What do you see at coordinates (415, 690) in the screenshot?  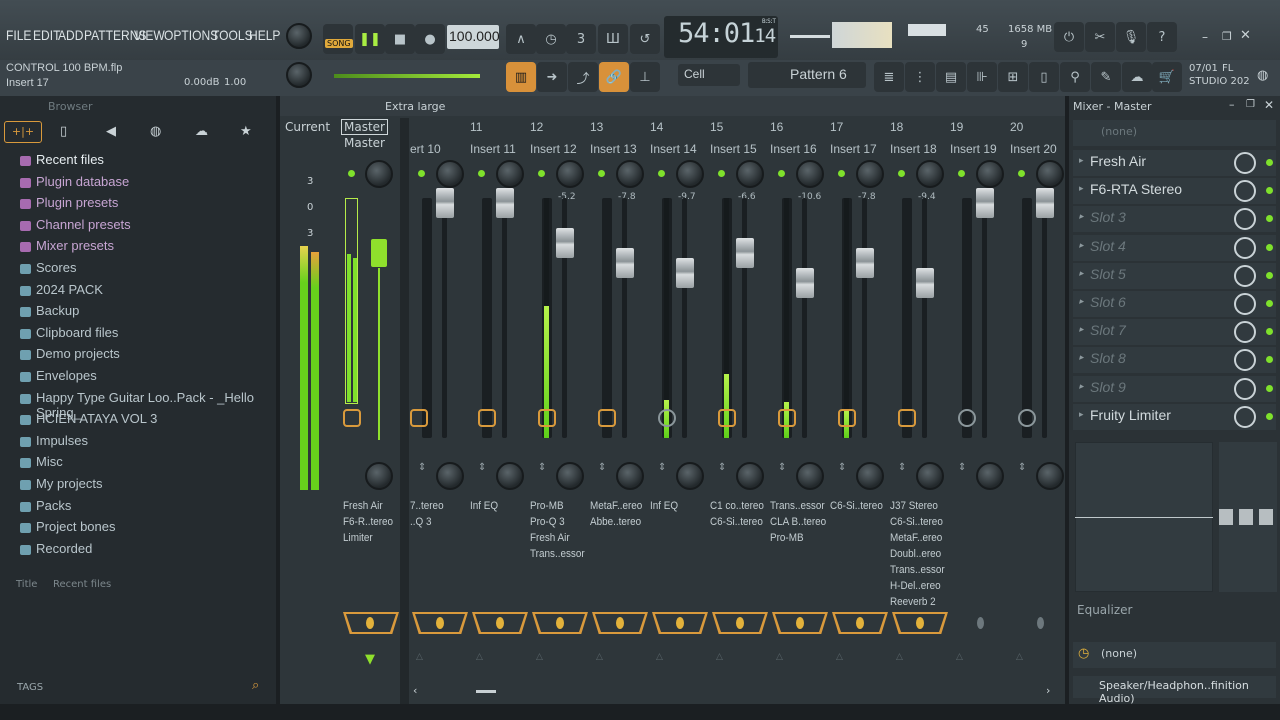 I see `mixer-scroll-left-icon: ‹` at bounding box center [415, 690].